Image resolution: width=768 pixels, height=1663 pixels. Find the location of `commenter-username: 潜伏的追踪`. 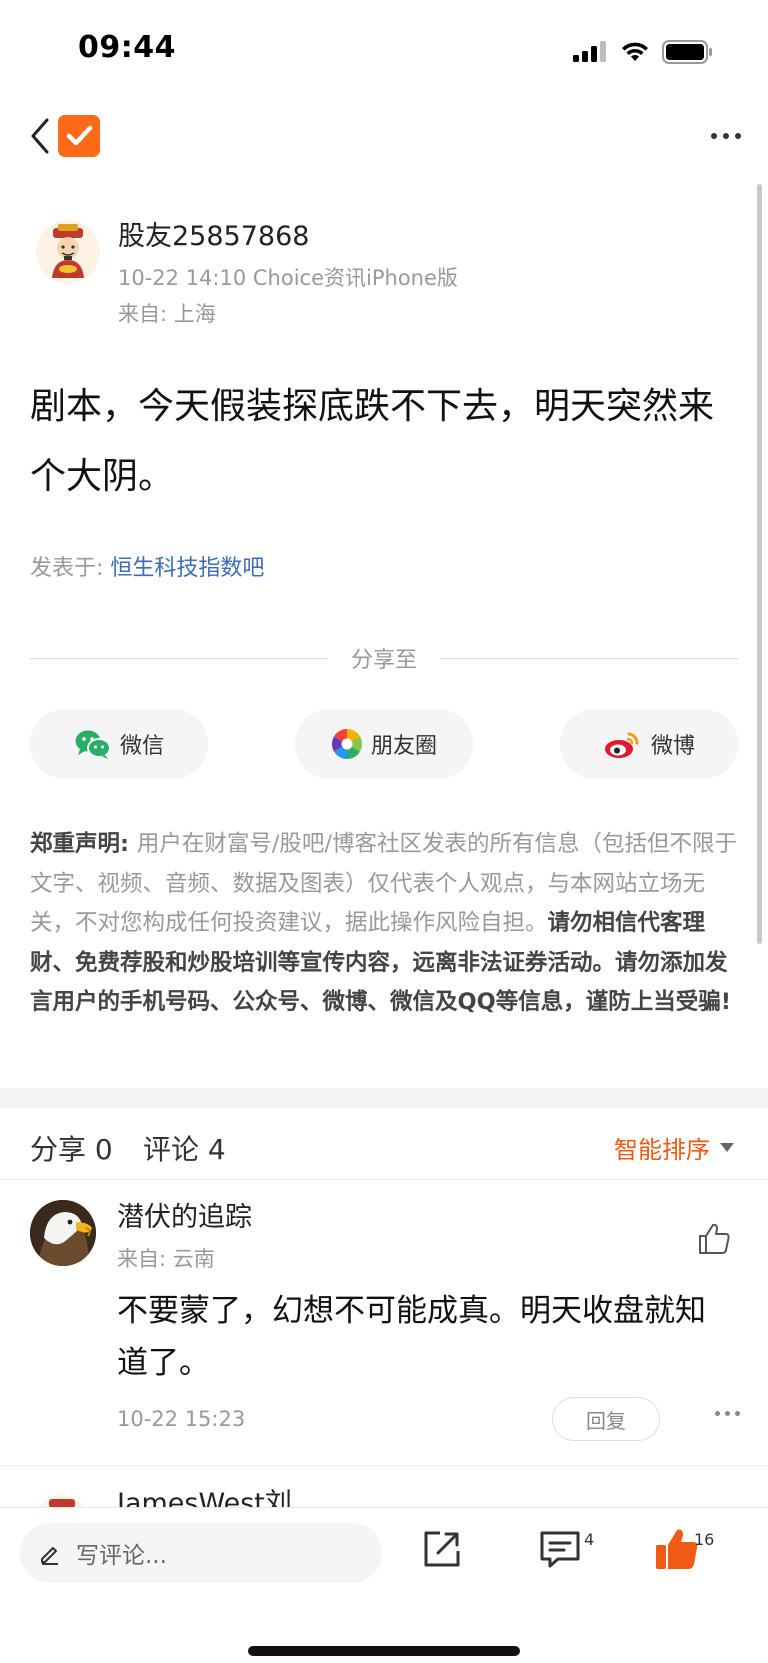

commenter-username: 潜伏的追踪 is located at coordinates (184, 1214).